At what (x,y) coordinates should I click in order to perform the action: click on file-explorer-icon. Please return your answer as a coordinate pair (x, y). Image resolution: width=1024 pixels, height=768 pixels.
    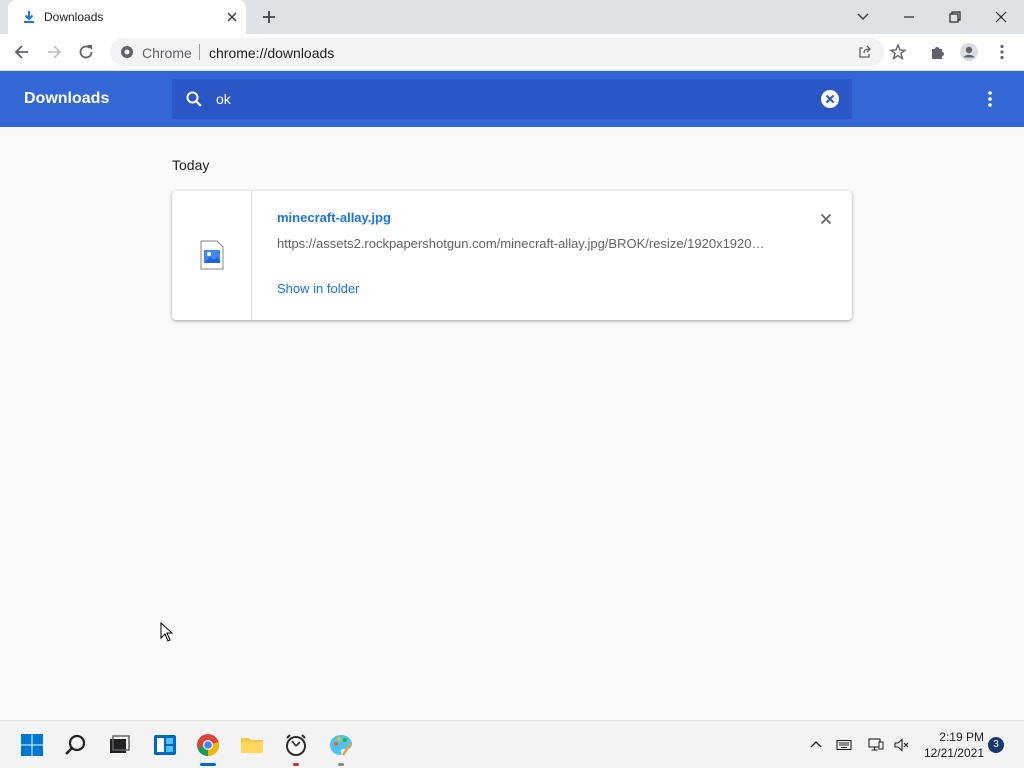
    Looking at the image, I should click on (252, 745).